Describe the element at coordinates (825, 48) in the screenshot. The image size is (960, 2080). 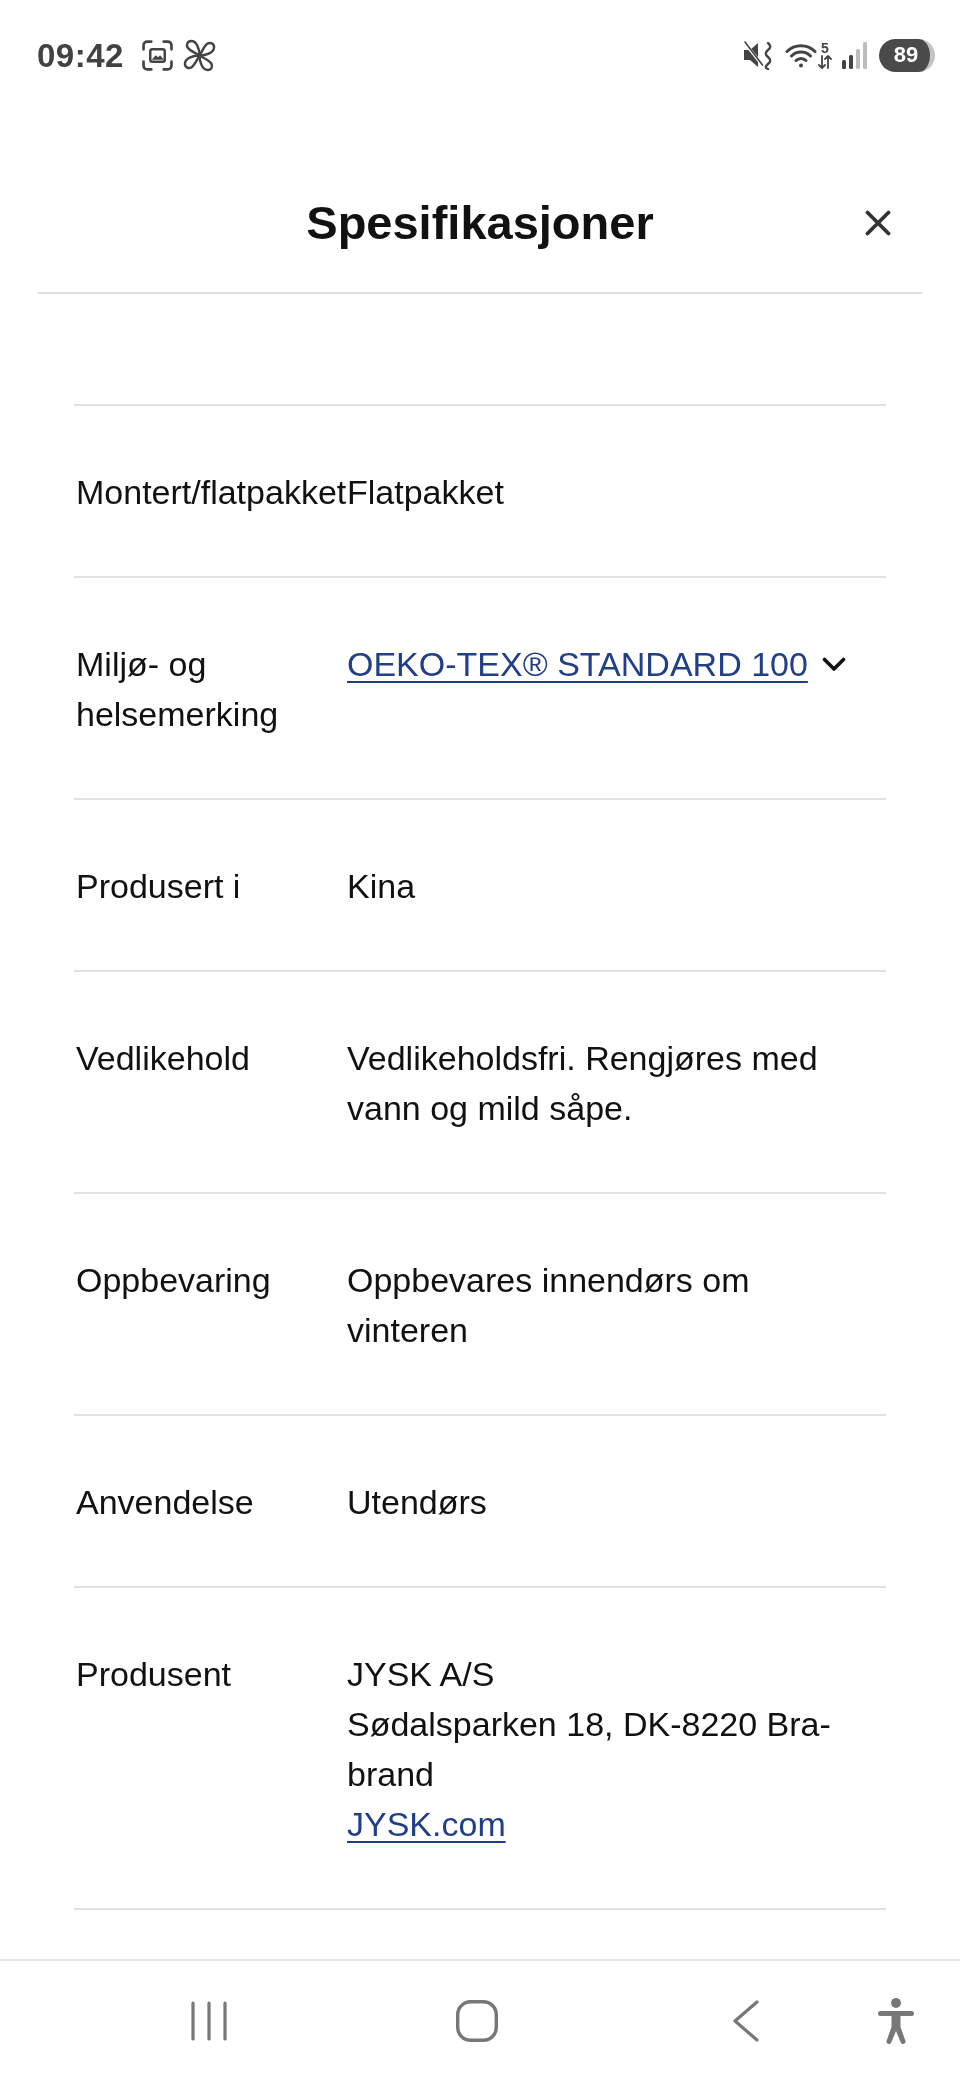
I see `wifi-standard-label: 5` at that location.